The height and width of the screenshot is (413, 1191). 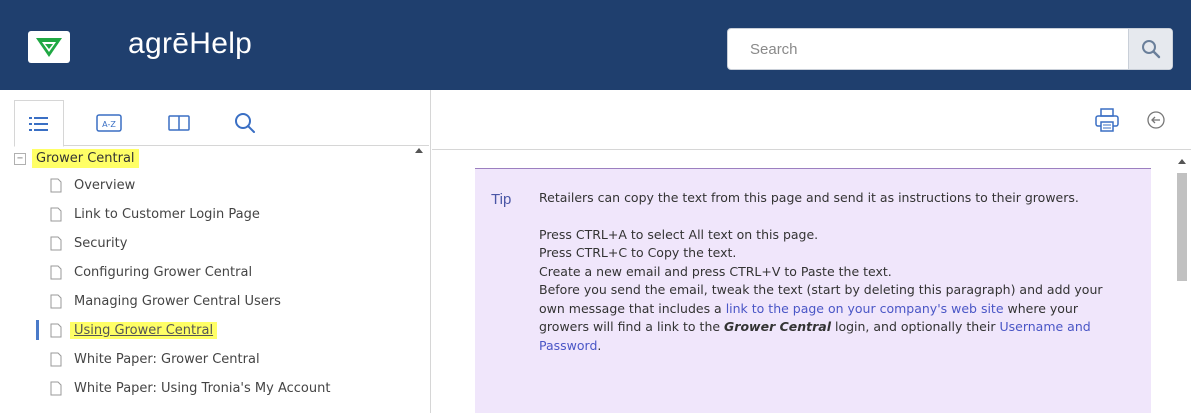 I want to click on tree-item-label: White Paper: Using Tronia's My Account, so click(x=202, y=388).